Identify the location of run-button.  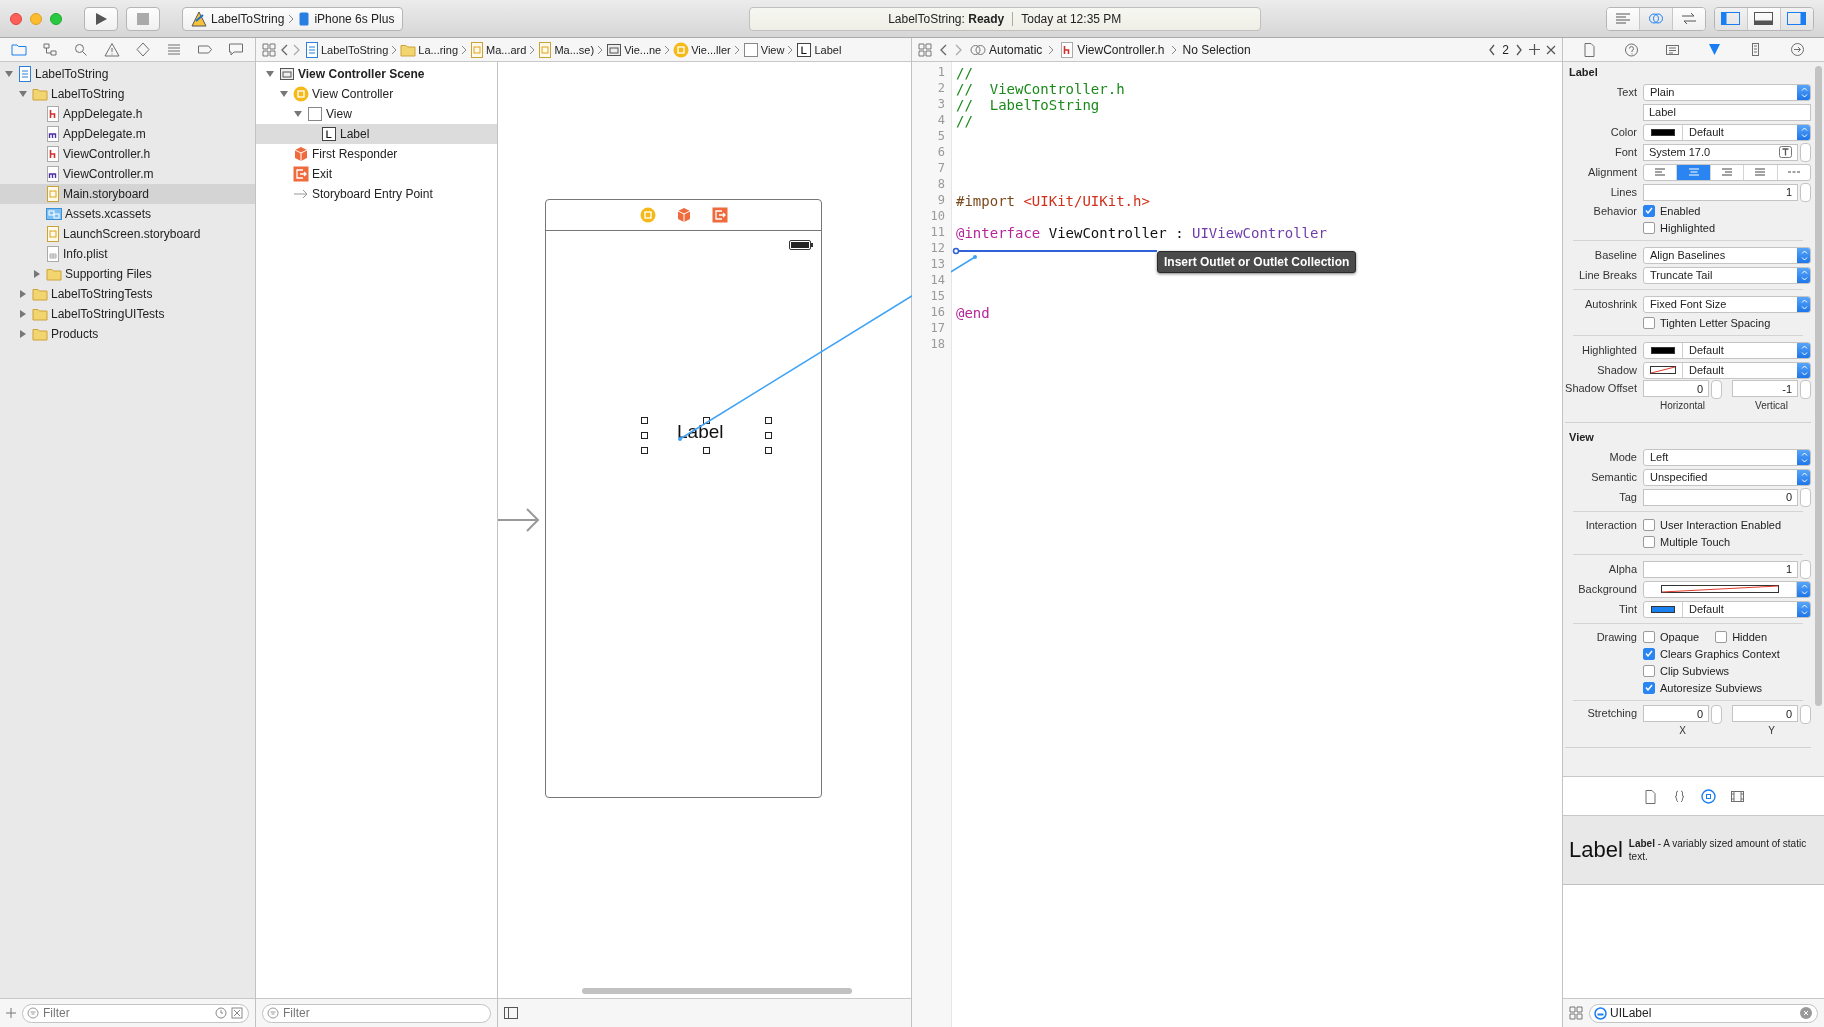
(101, 18).